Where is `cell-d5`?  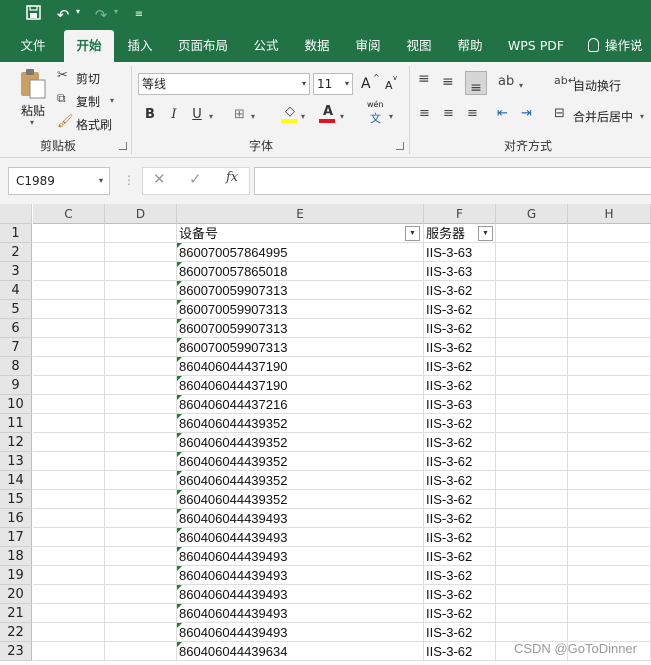
cell-d5 is located at coordinates (141, 309).